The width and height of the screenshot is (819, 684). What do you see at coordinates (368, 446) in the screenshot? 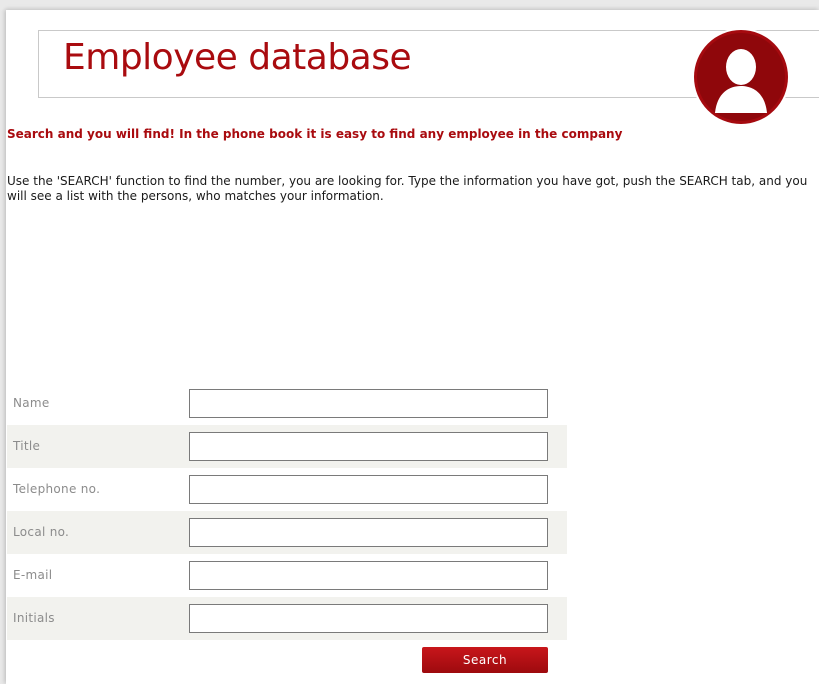
I see `title-input` at bounding box center [368, 446].